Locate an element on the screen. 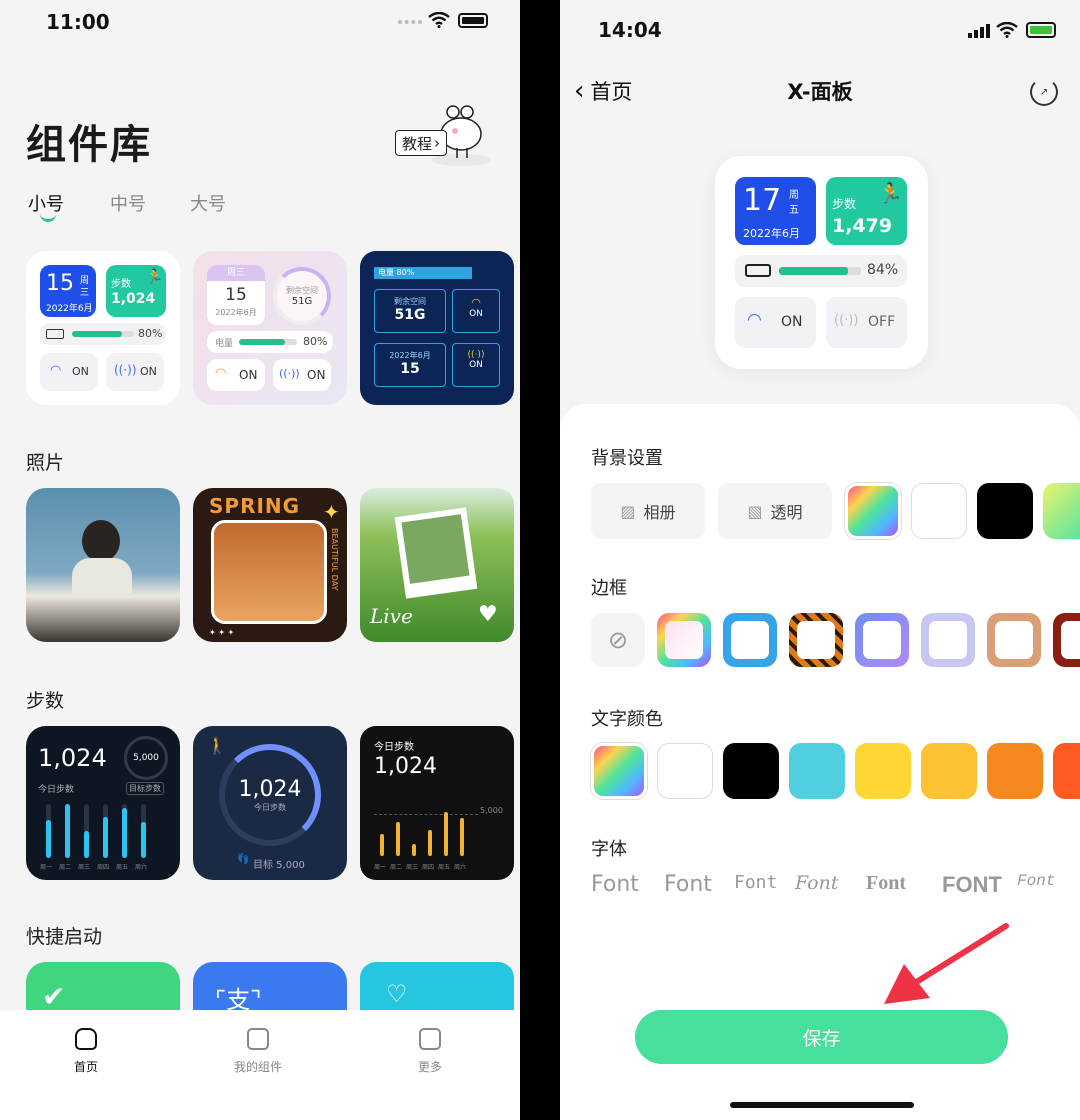 The height and width of the screenshot is (1120, 1080). runner-icon: 🏃 is located at coordinates (155, 277).